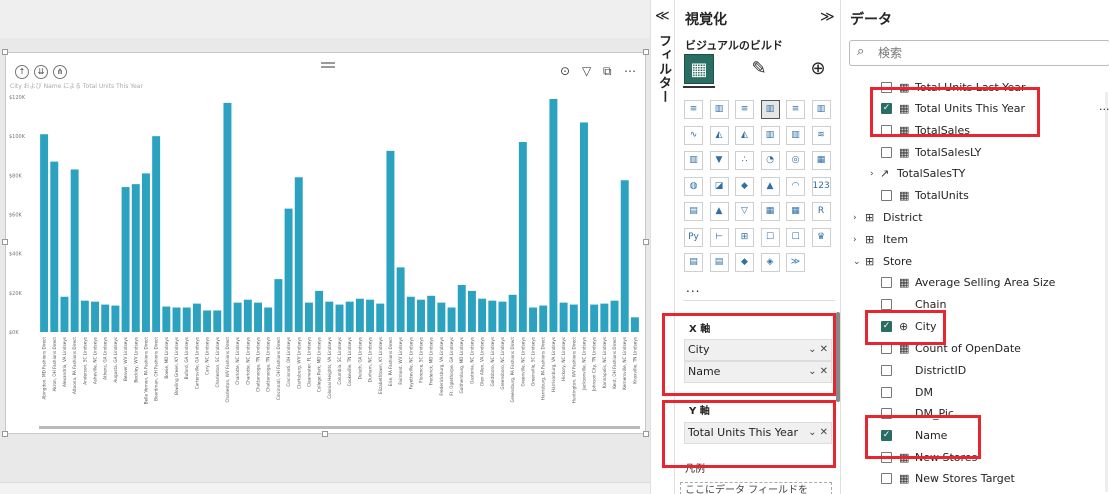 The height and width of the screenshot is (494, 1109). What do you see at coordinates (22, 72) in the screenshot?
I see `drill-up-icon: ↑` at bounding box center [22, 72].